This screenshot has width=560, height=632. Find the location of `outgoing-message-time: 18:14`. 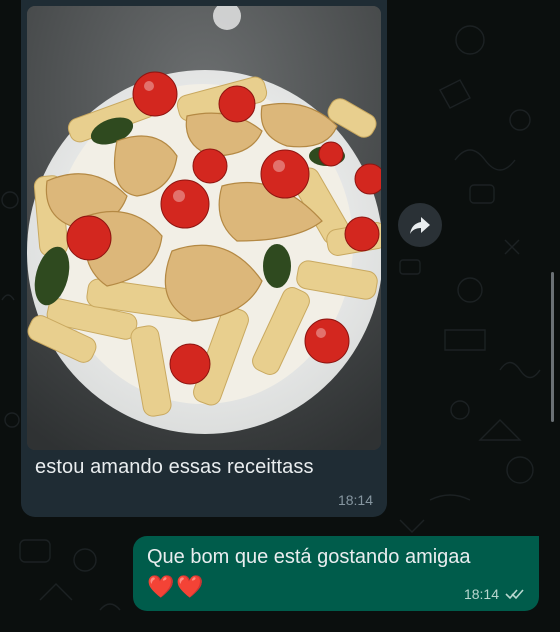

outgoing-message-time: 18:14 is located at coordinates (481, 594).